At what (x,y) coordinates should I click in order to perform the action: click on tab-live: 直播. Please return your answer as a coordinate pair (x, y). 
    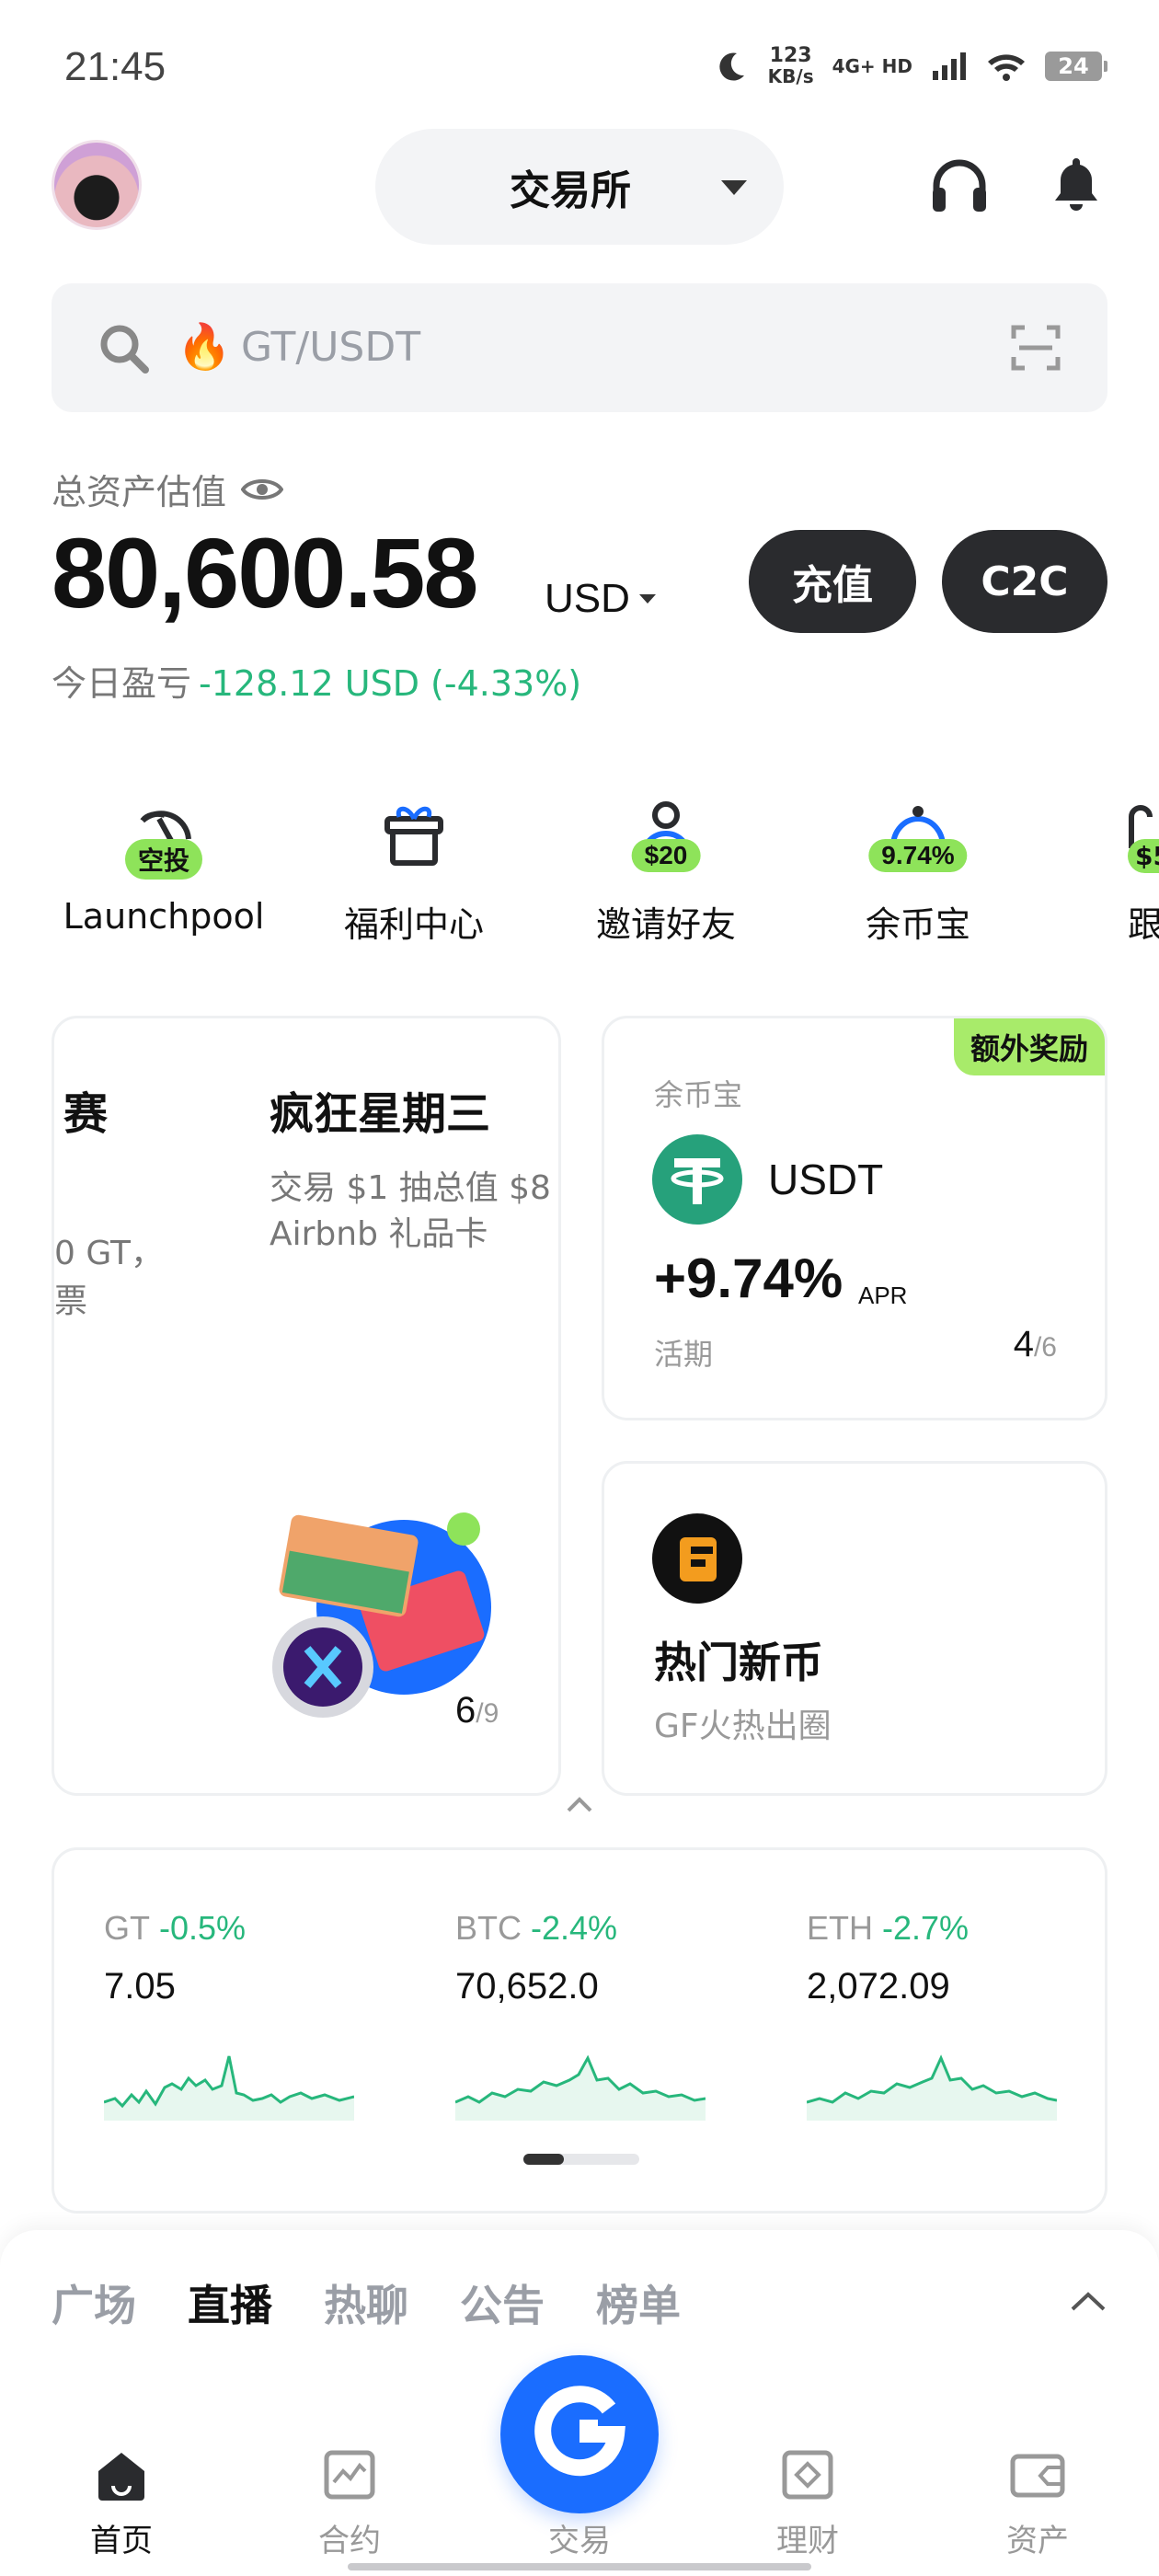
    Looking at the image, I should click on (230, 2302).